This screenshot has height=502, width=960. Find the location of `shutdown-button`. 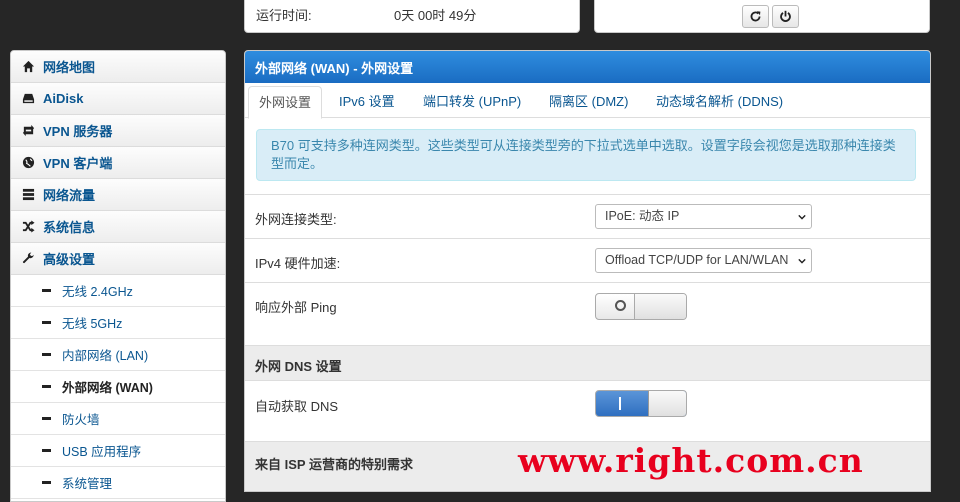

shutdown-button is located at coordinates (785, 16).